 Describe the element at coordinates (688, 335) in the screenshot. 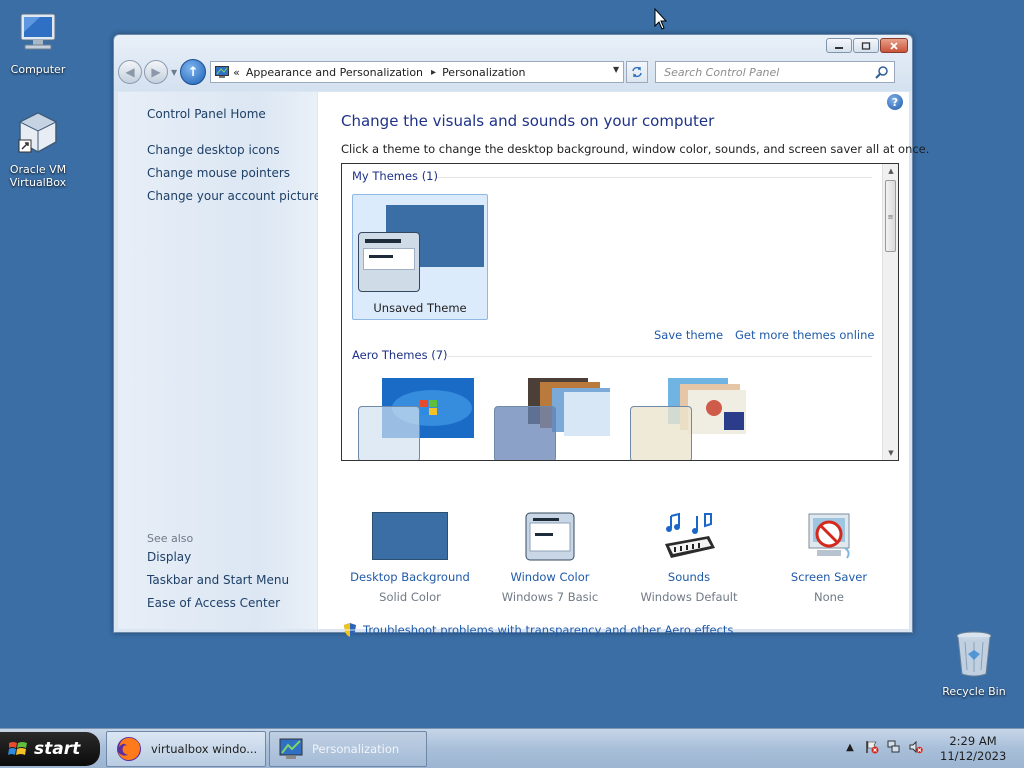

I see `save-theme-link: Save theme` at that location.